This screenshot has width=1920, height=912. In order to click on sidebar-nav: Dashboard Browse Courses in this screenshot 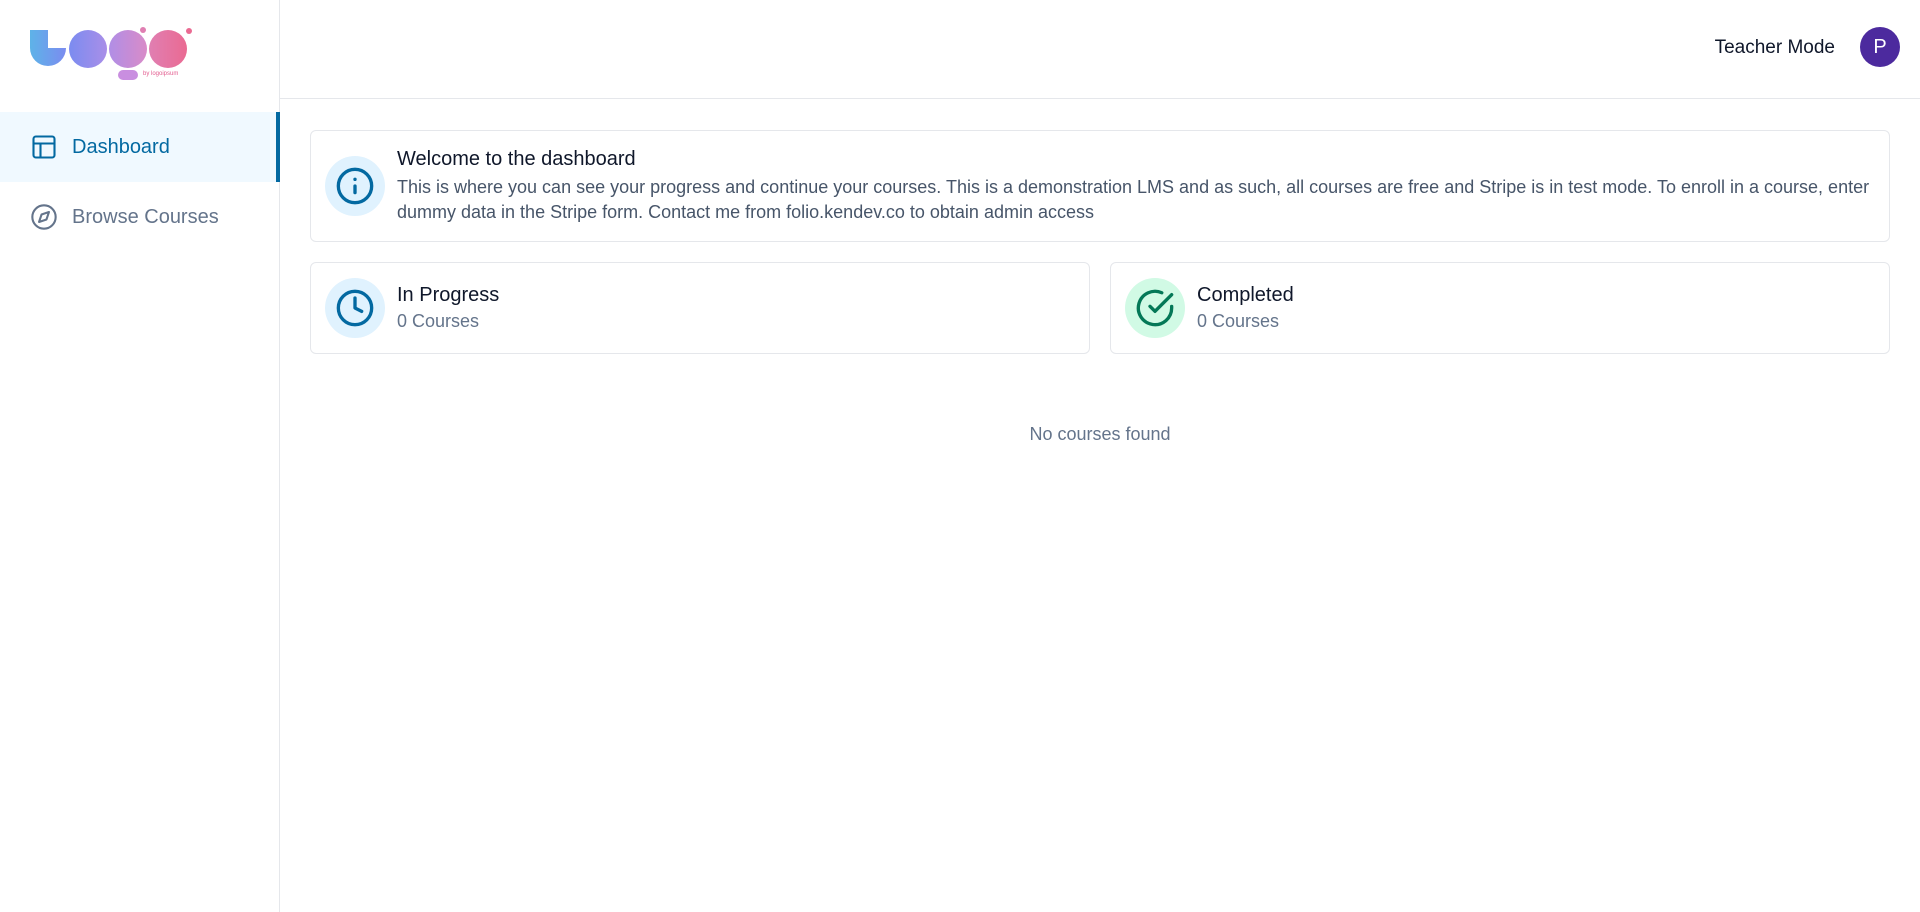, I will do `click(140, 182)`.